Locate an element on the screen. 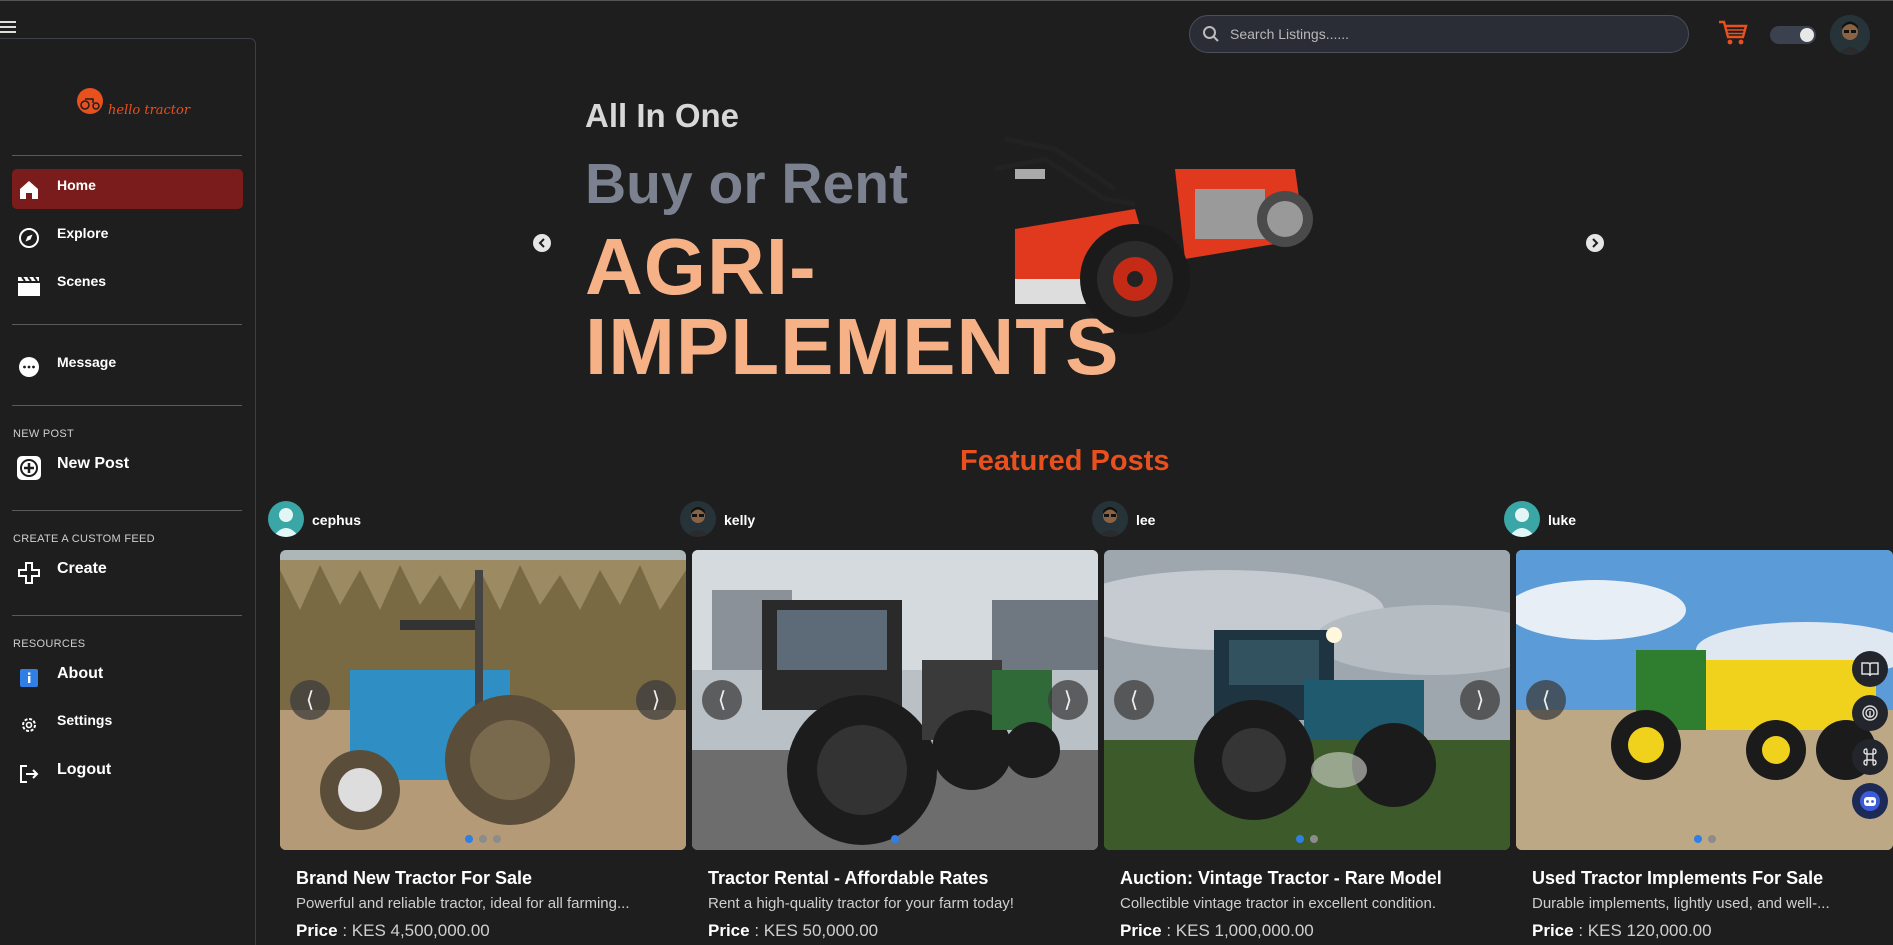 The image size is (1893, 945). logout-icon is located at coordinates (29, 774).